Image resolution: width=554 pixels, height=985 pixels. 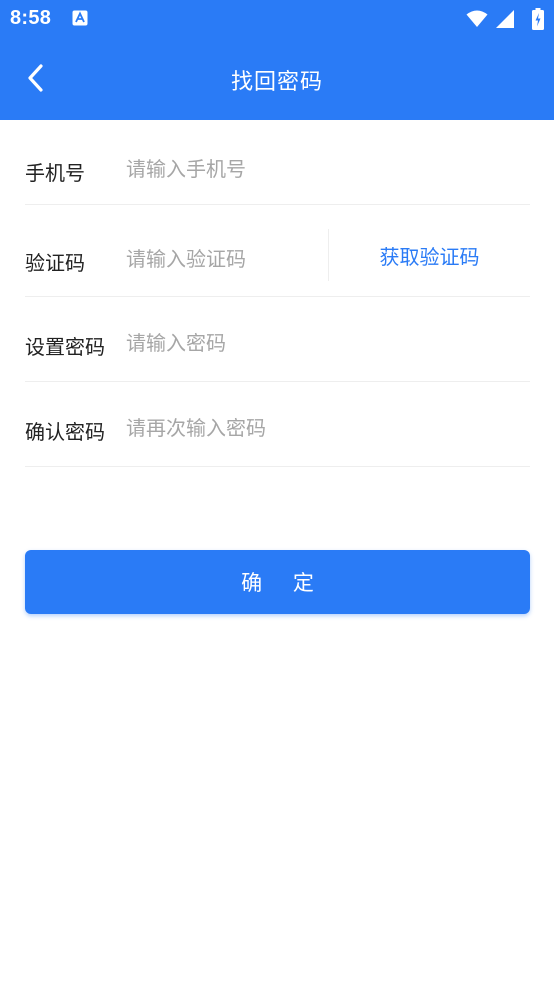 What do you see at coordinates (65, 347) in the screenshot?
I see `password-label: 设置密码` at bounding box center [65, 347].